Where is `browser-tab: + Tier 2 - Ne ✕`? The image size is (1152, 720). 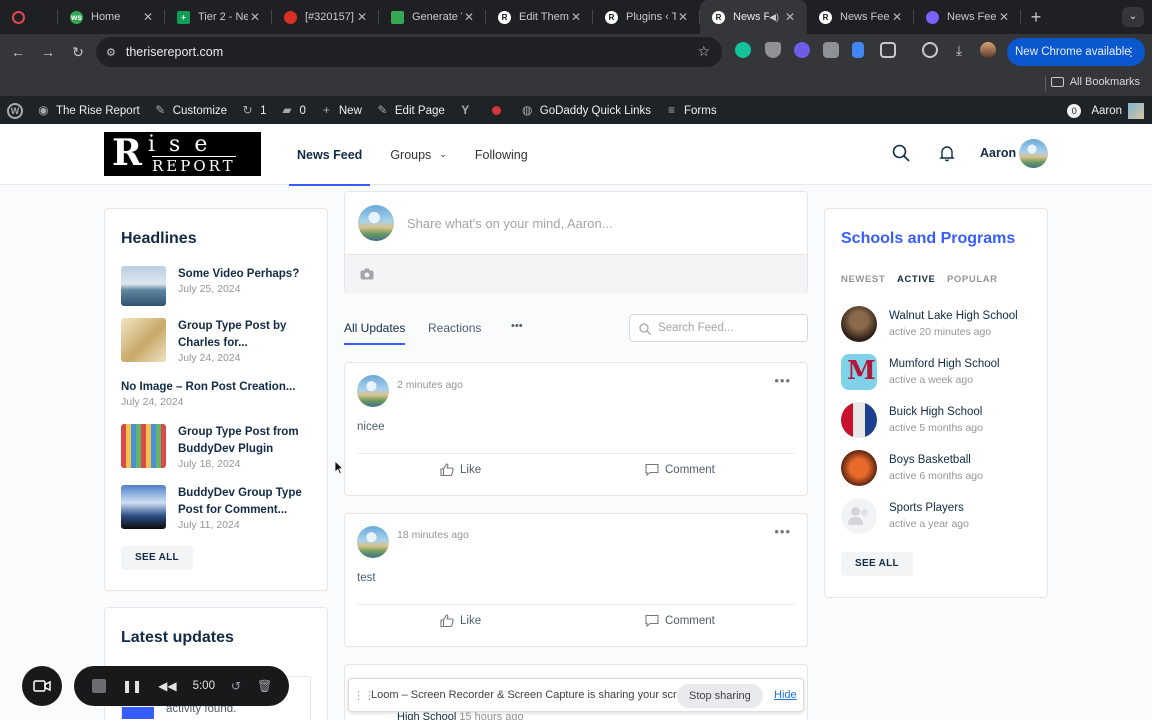
browser-tab: + Tier 2 - Ne ✕ is located at coordinates (218, 17).